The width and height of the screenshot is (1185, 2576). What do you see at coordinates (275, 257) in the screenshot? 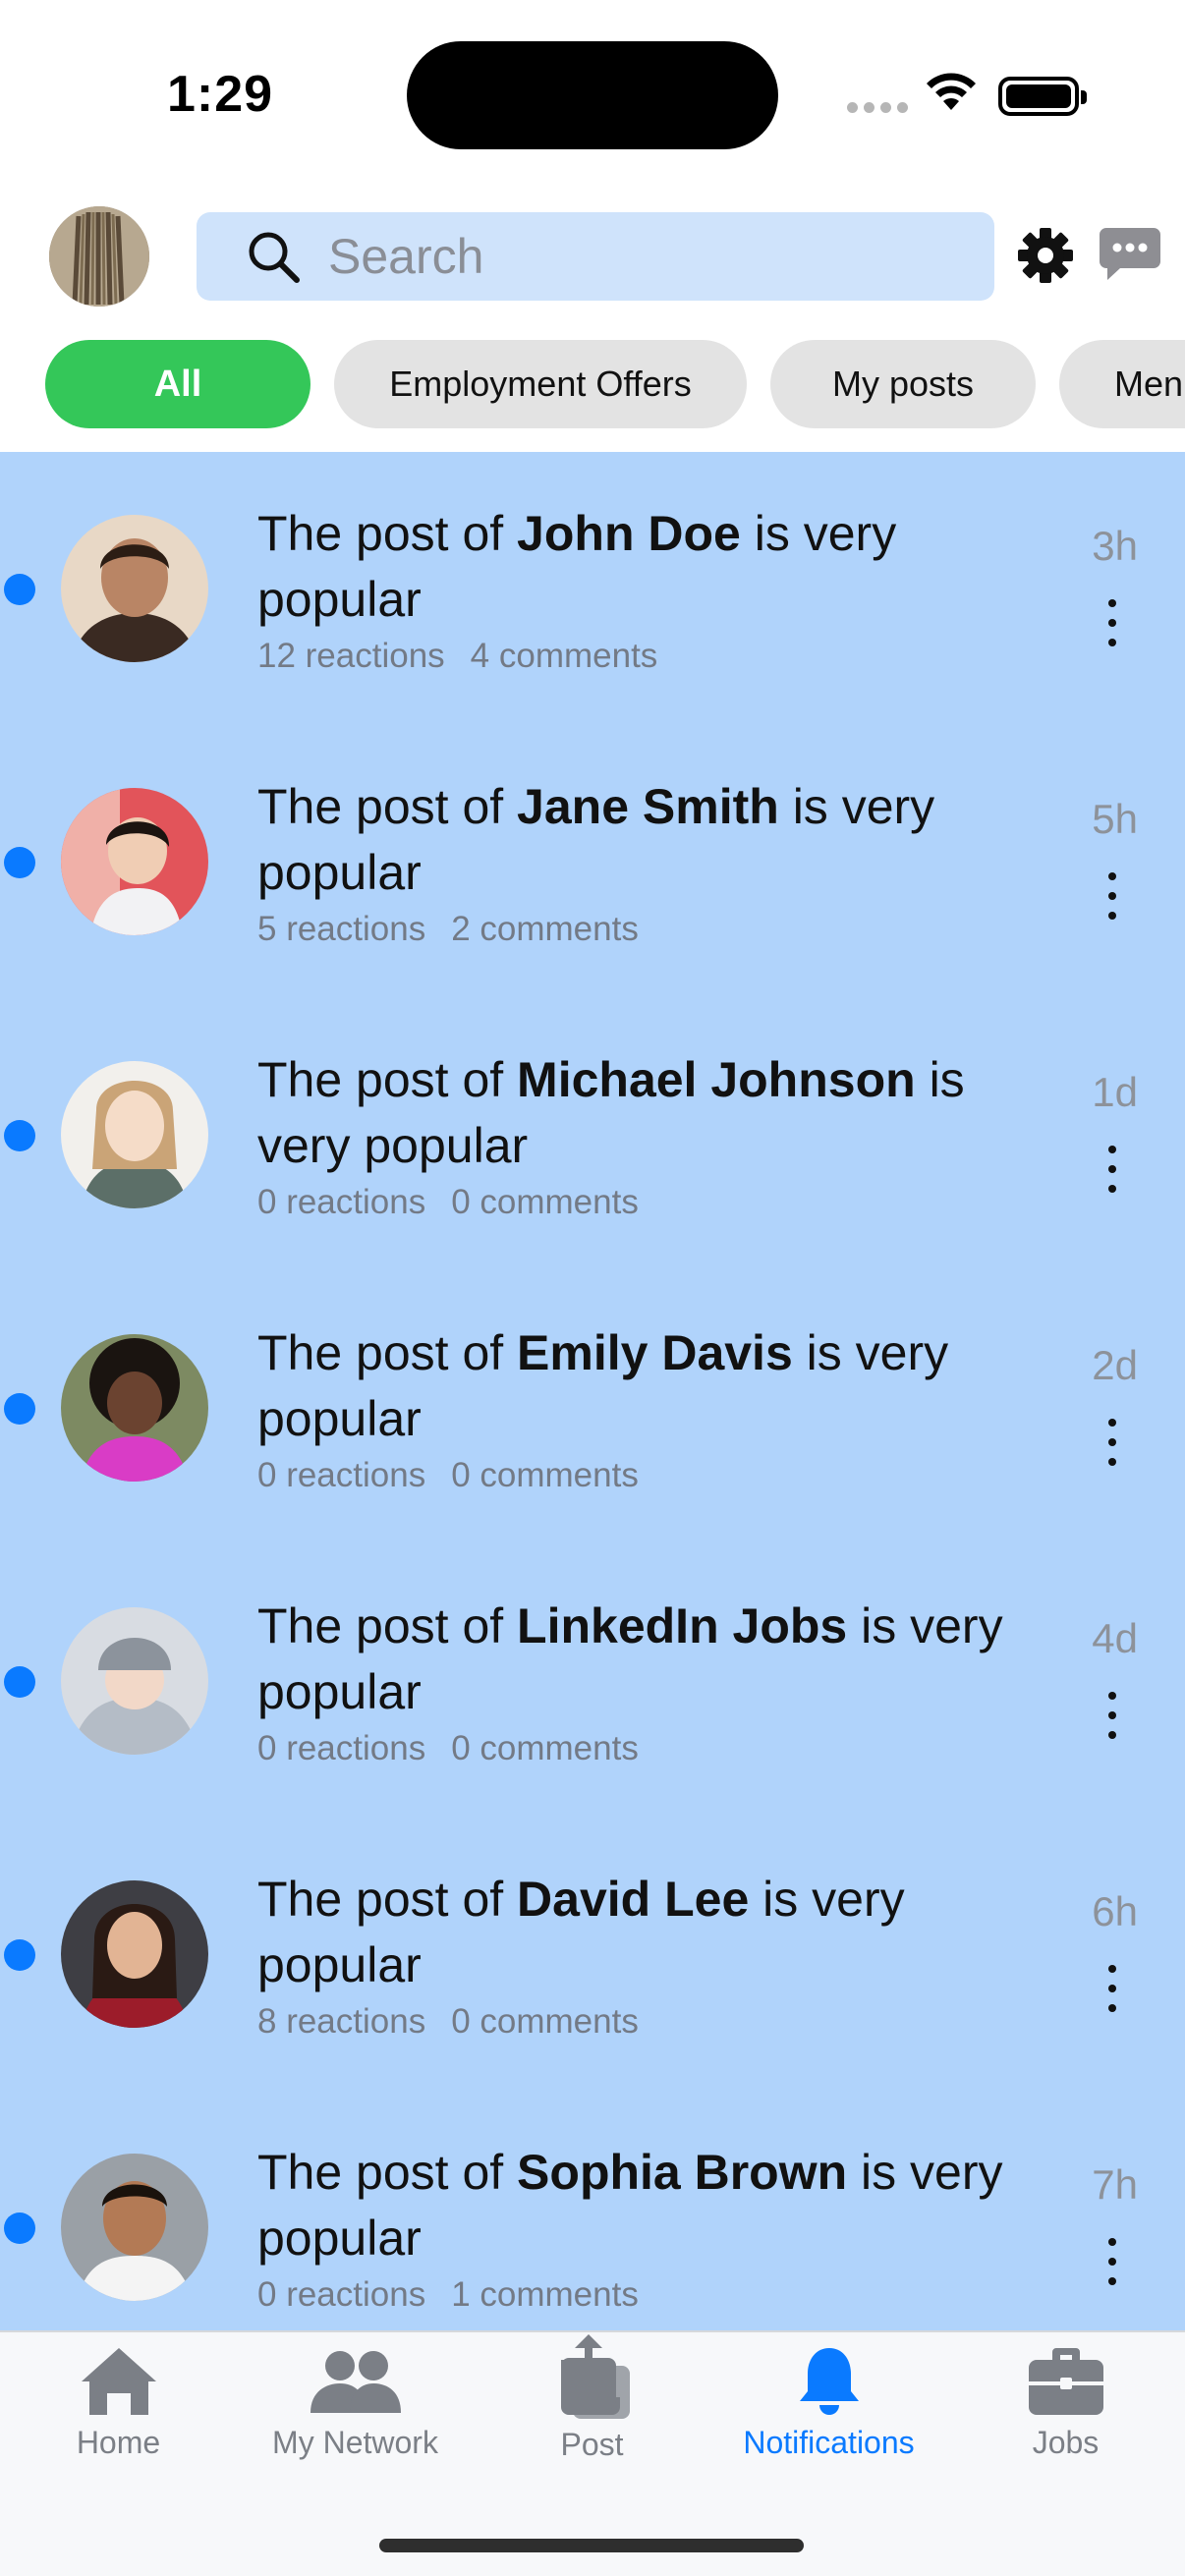
I see `search-icon` at bounding box center [275, 257].